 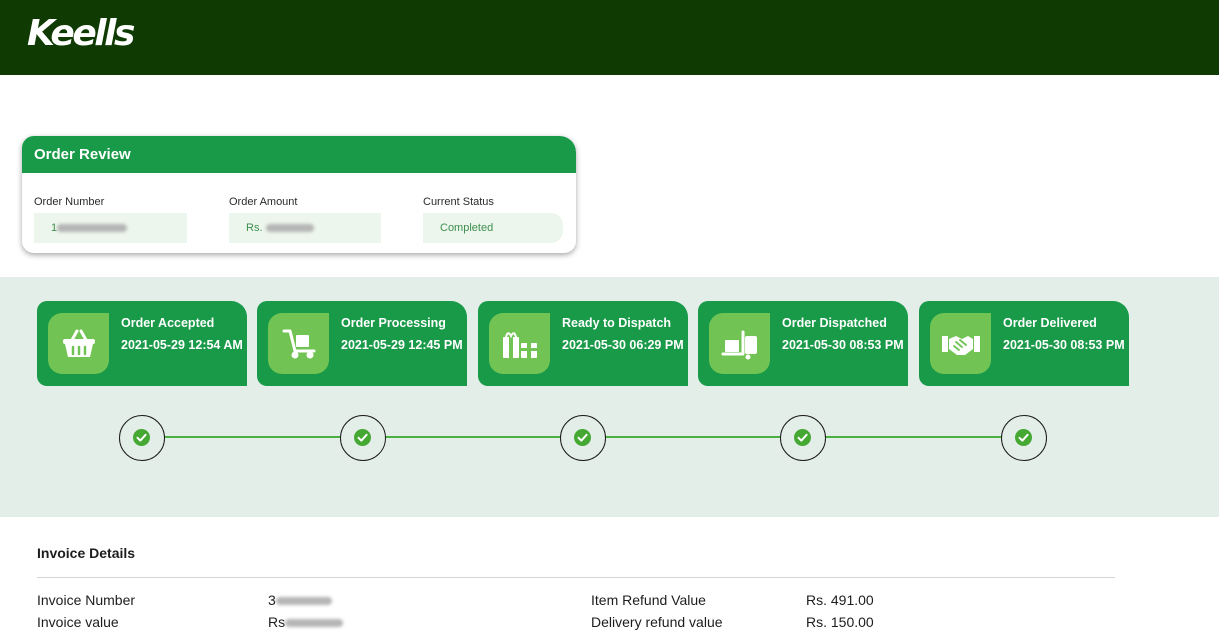 What do you see at coordinates (648, 600) in the screenshot?
I see `item-refund-label: Item Refund Value` at bounding box center [648, 600].